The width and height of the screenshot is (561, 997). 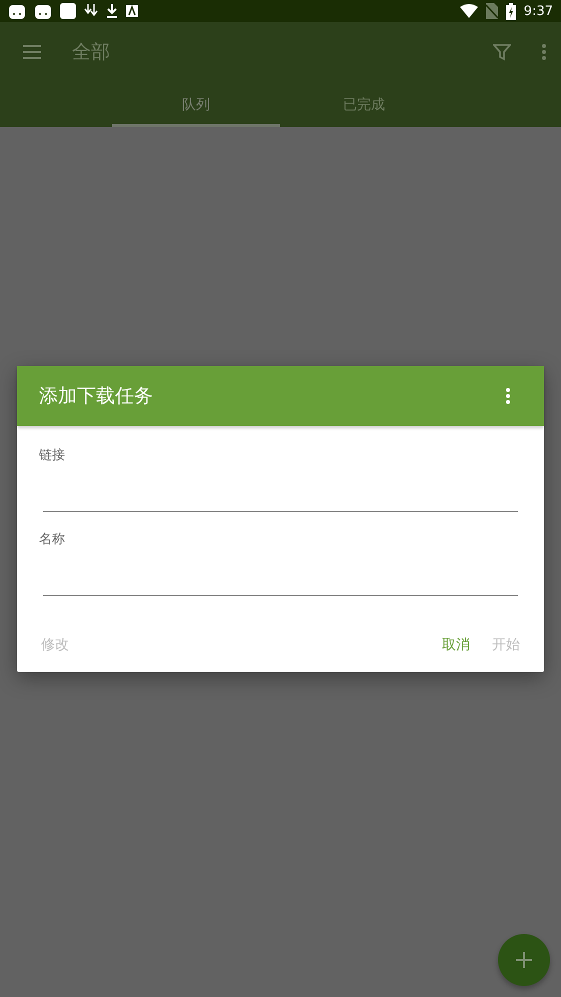 What do you see at coordinates (68, 11) in the screenshot?
I see `square-notification-icon` at bounding box center [68, 11].